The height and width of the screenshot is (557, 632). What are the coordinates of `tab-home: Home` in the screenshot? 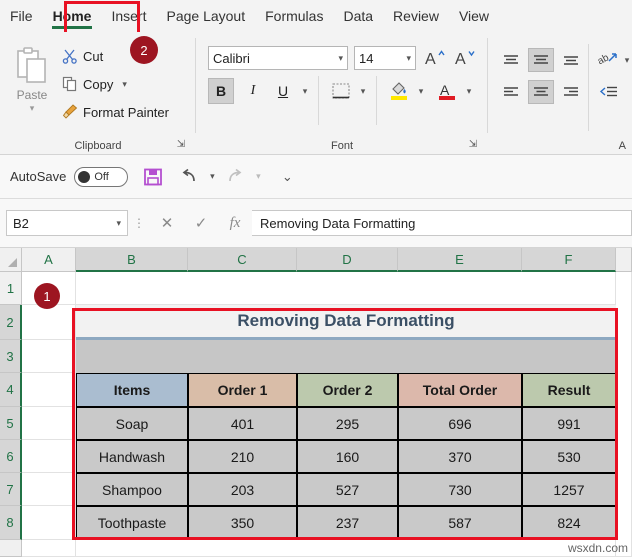 It's located at (72, 16).